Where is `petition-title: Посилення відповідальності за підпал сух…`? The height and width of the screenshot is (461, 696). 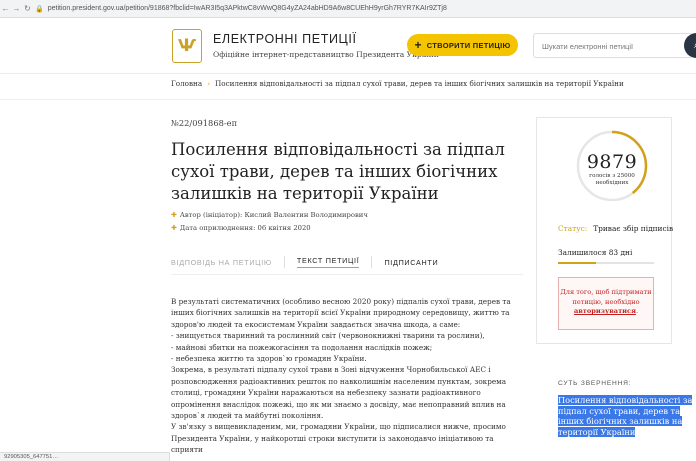
petition-title: Посилення відповідальності за підпал сух… is located at coordinates (338, 171).